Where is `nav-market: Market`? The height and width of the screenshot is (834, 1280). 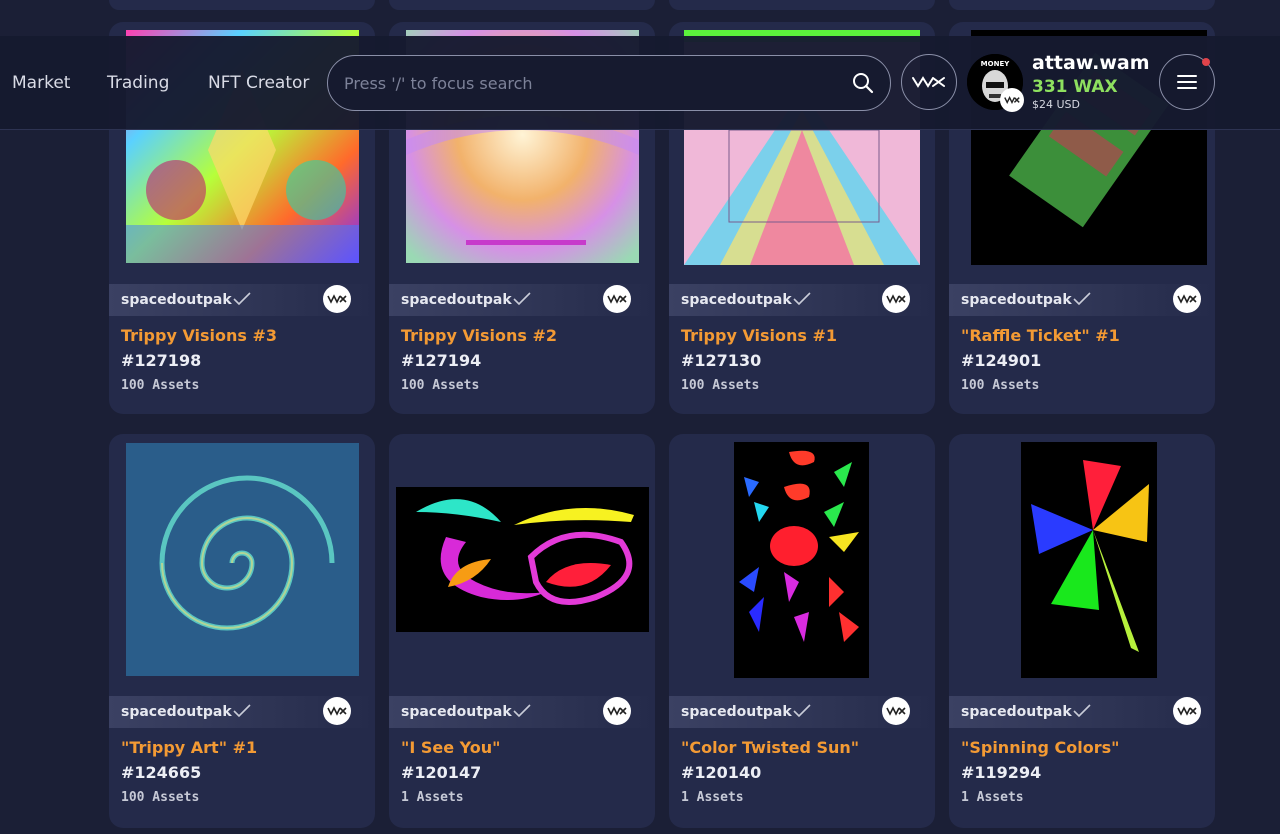
nav-market: Market is located at coordinates (41, 83).